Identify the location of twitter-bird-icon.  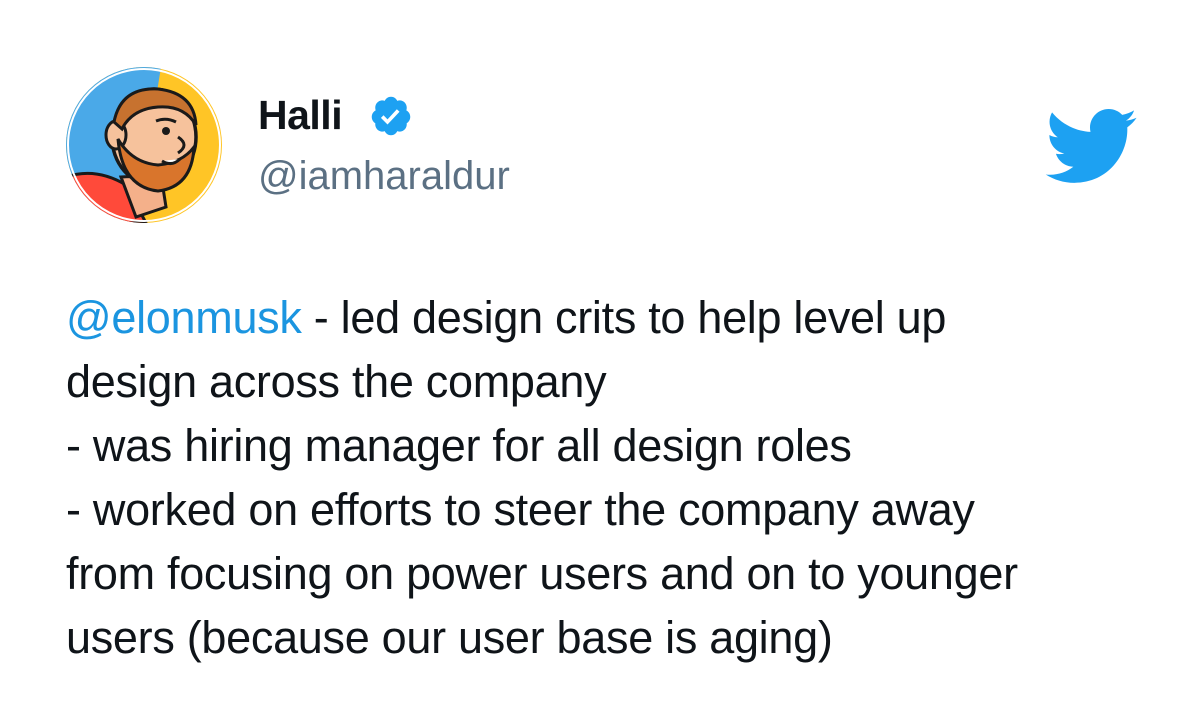
(1090, 146).